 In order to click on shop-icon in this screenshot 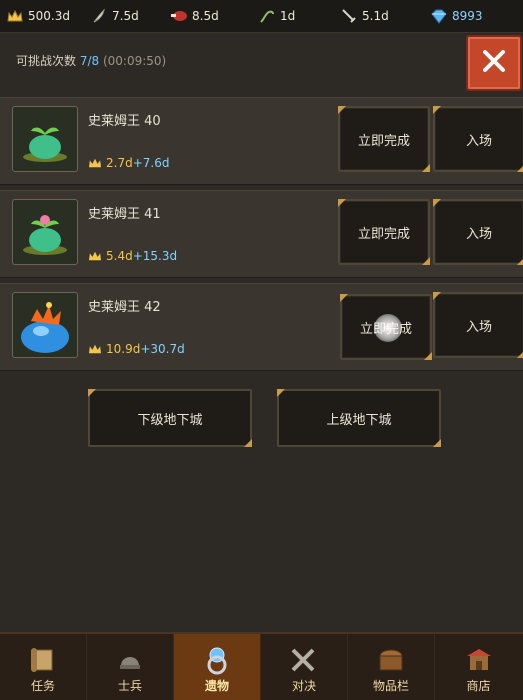, I will do `click(479, 660)`.